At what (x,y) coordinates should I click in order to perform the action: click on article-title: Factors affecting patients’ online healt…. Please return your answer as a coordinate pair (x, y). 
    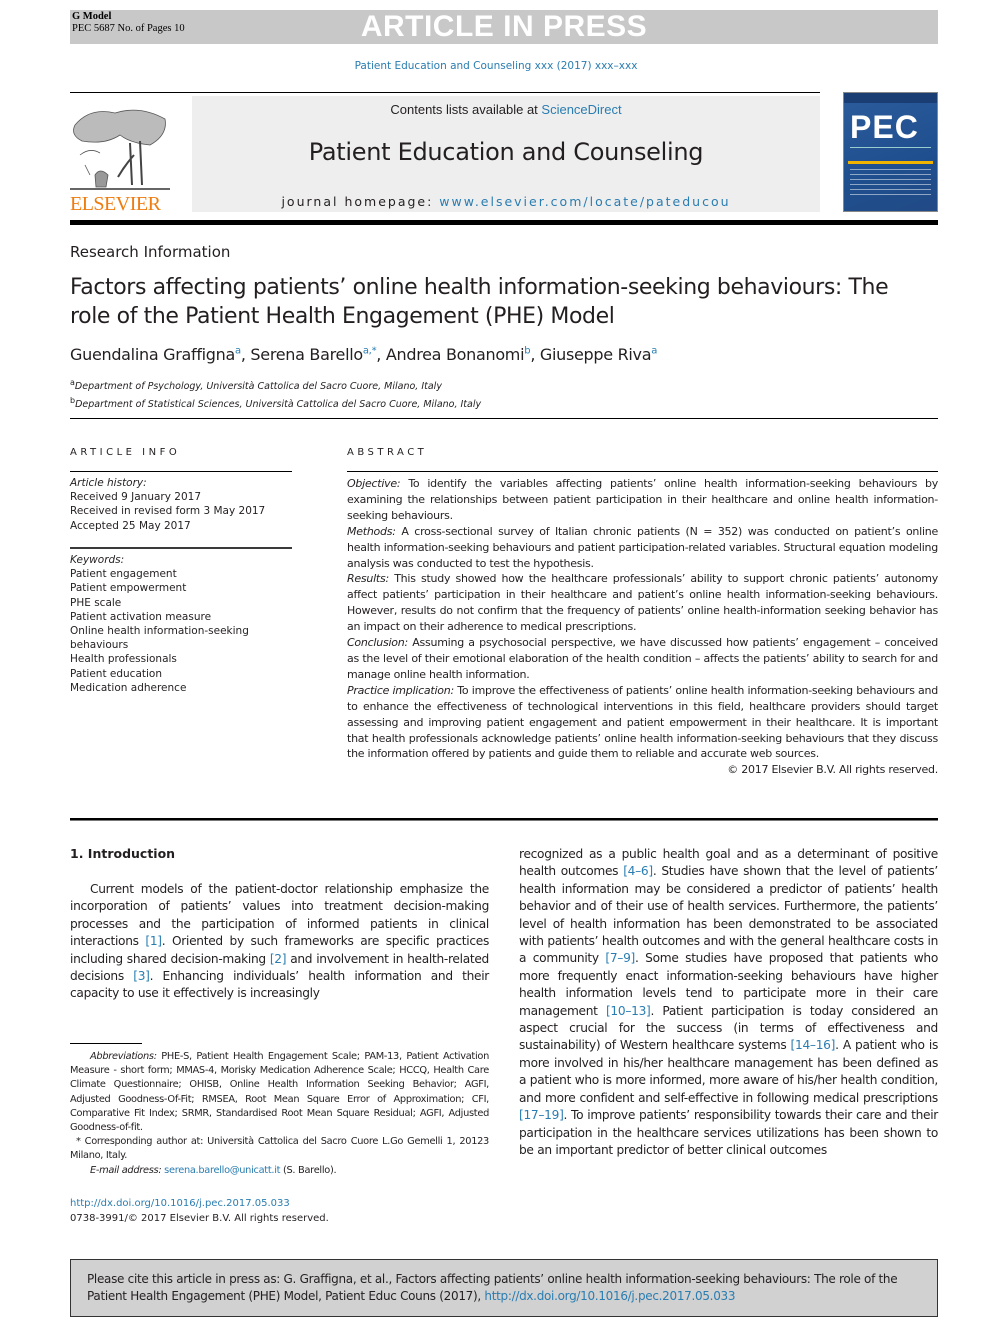
    Looking at the image, I should click on (479, 302).